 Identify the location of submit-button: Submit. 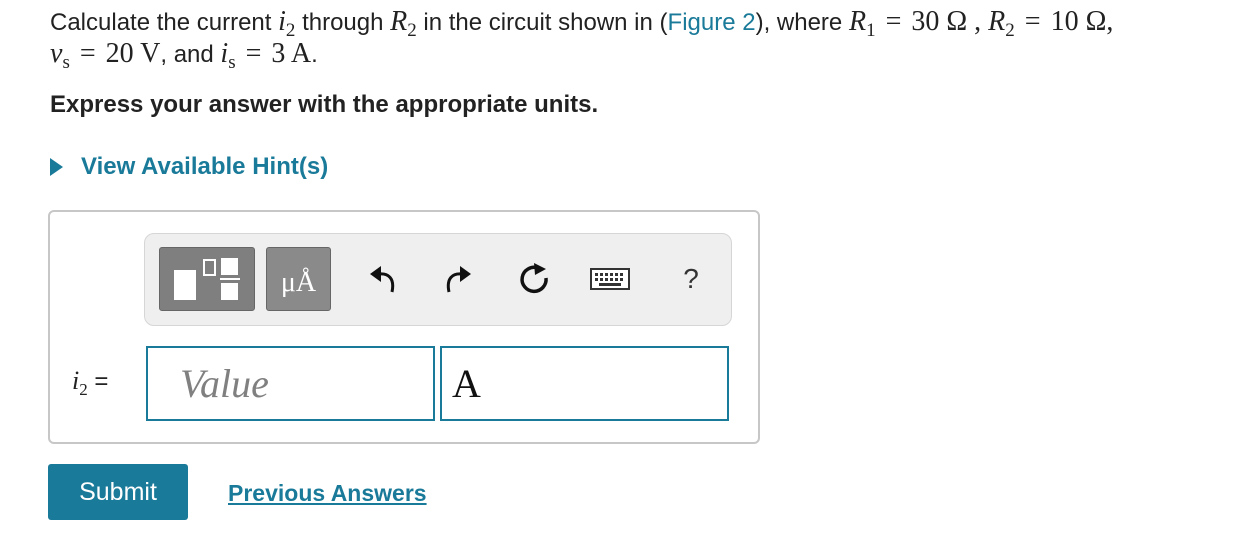
(118, 492).